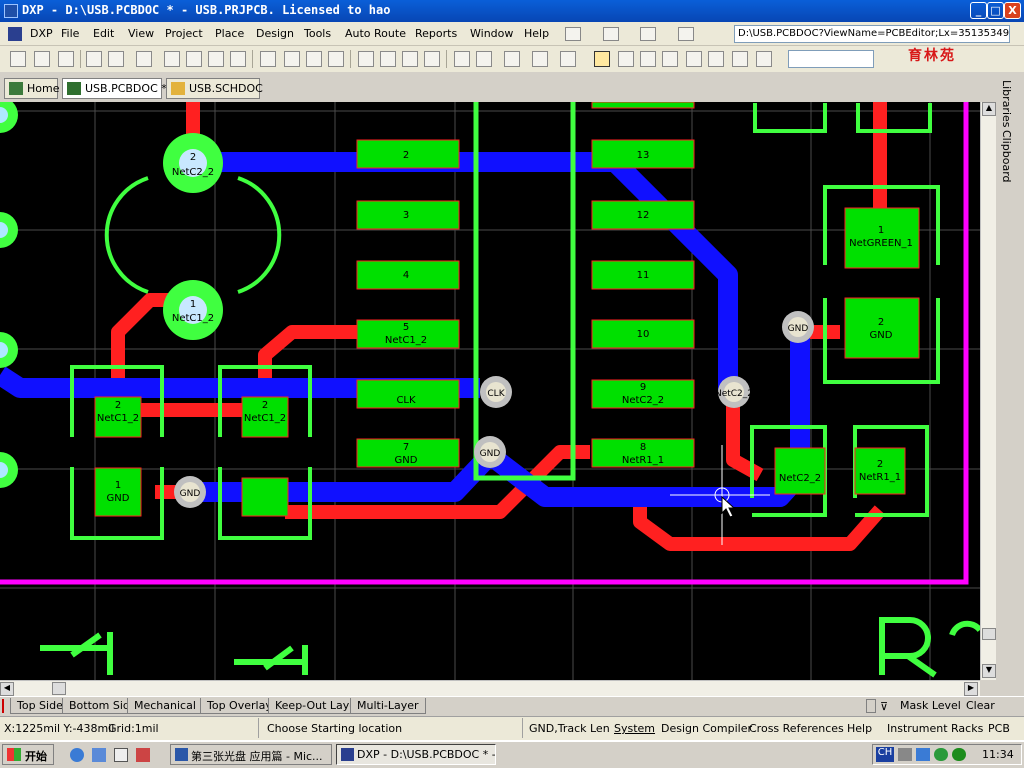 The height and width of the screenshot is (768, 1024). Describe the element at coordinates (462, 59) in the screenshot. I see `undo-icon` at that location.